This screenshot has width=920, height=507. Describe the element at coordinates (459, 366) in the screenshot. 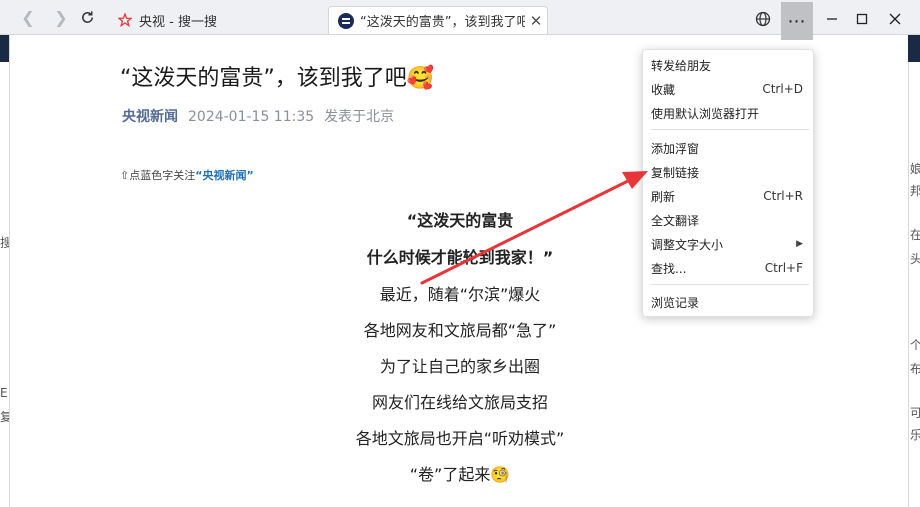

I see `article-line: 为了让自己的家乡出圈` at that location.